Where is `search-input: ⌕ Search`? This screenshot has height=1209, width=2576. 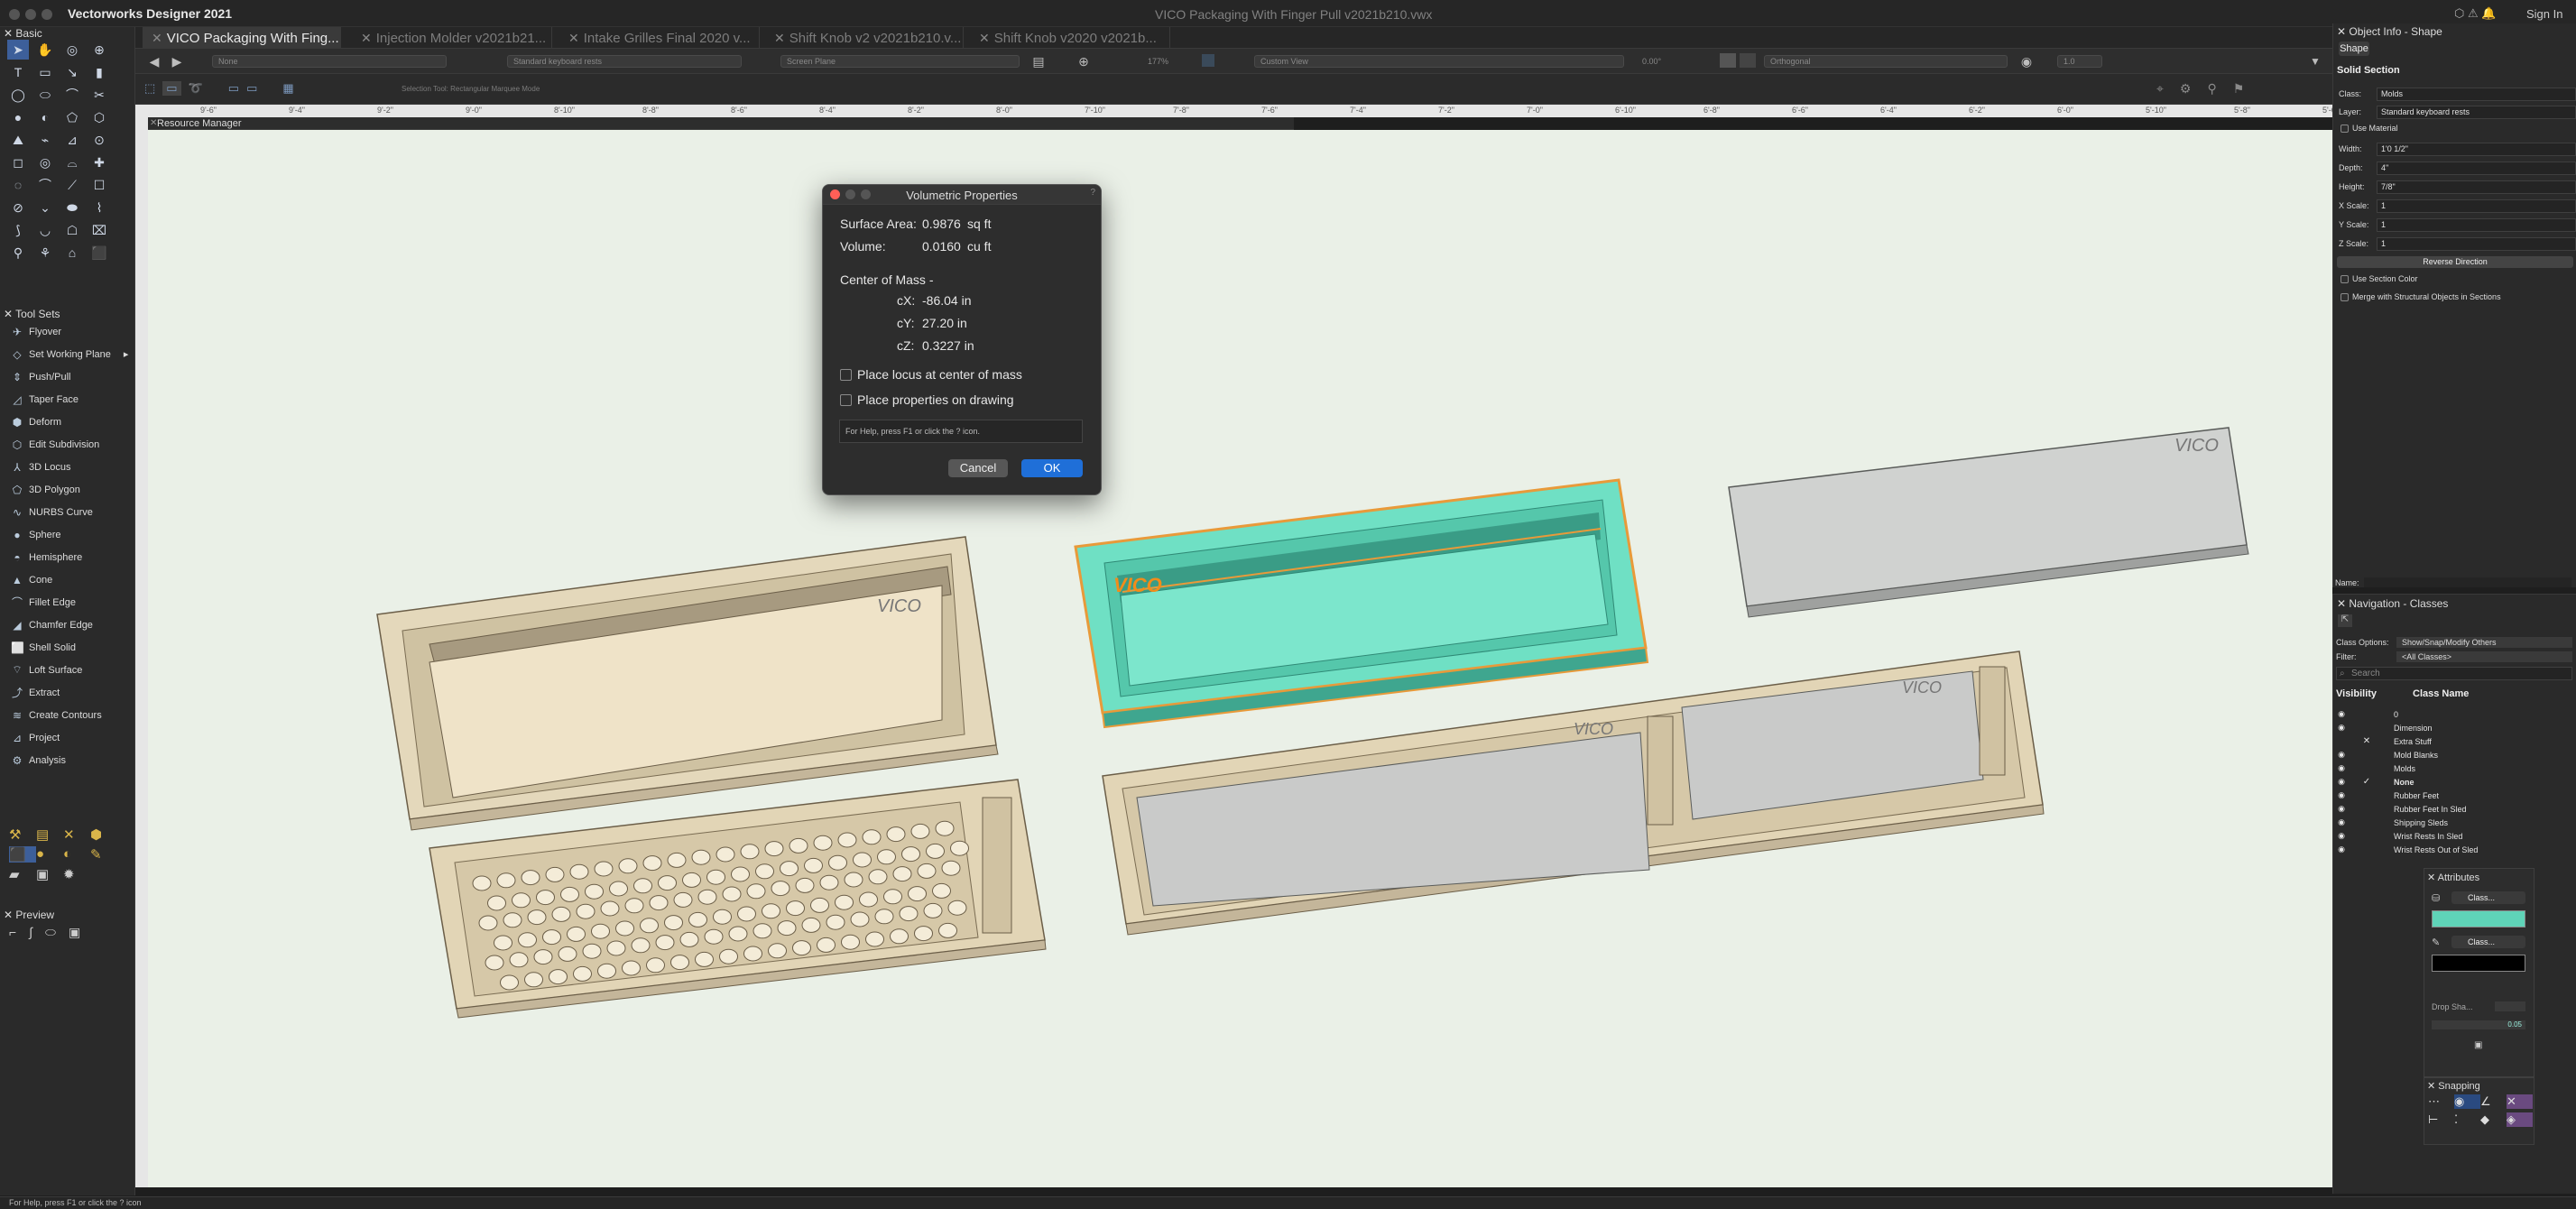
search-input: ⌕ Search is located at coordinates (2454, 673).